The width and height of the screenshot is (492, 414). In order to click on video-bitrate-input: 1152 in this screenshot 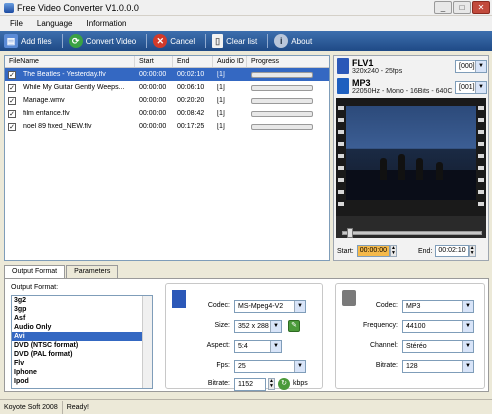, I will do `click(250, 384)`.